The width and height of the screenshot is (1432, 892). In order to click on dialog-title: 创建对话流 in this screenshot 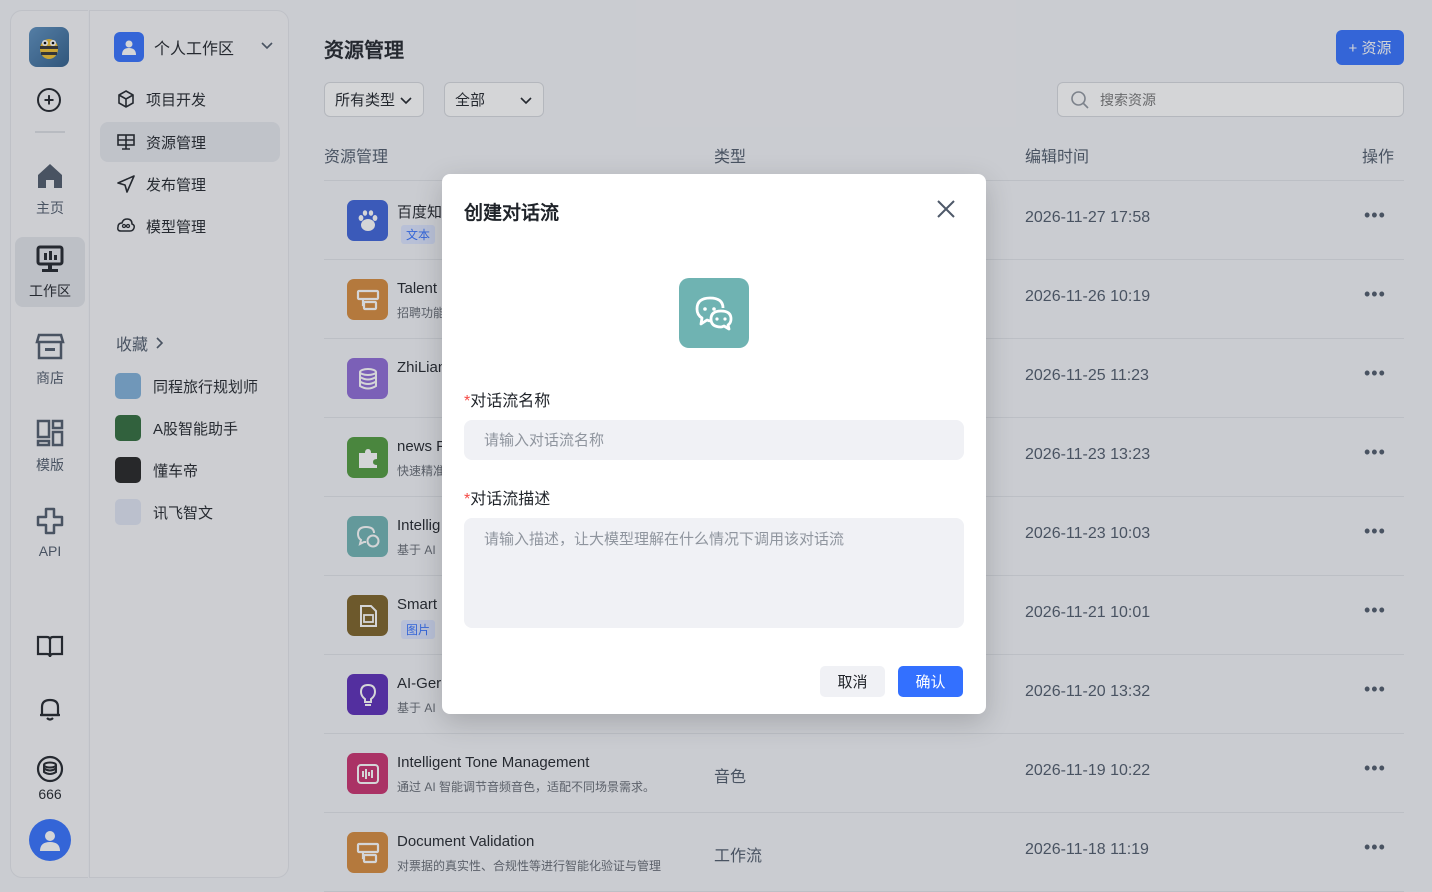, I will do `click(512, 213)`.